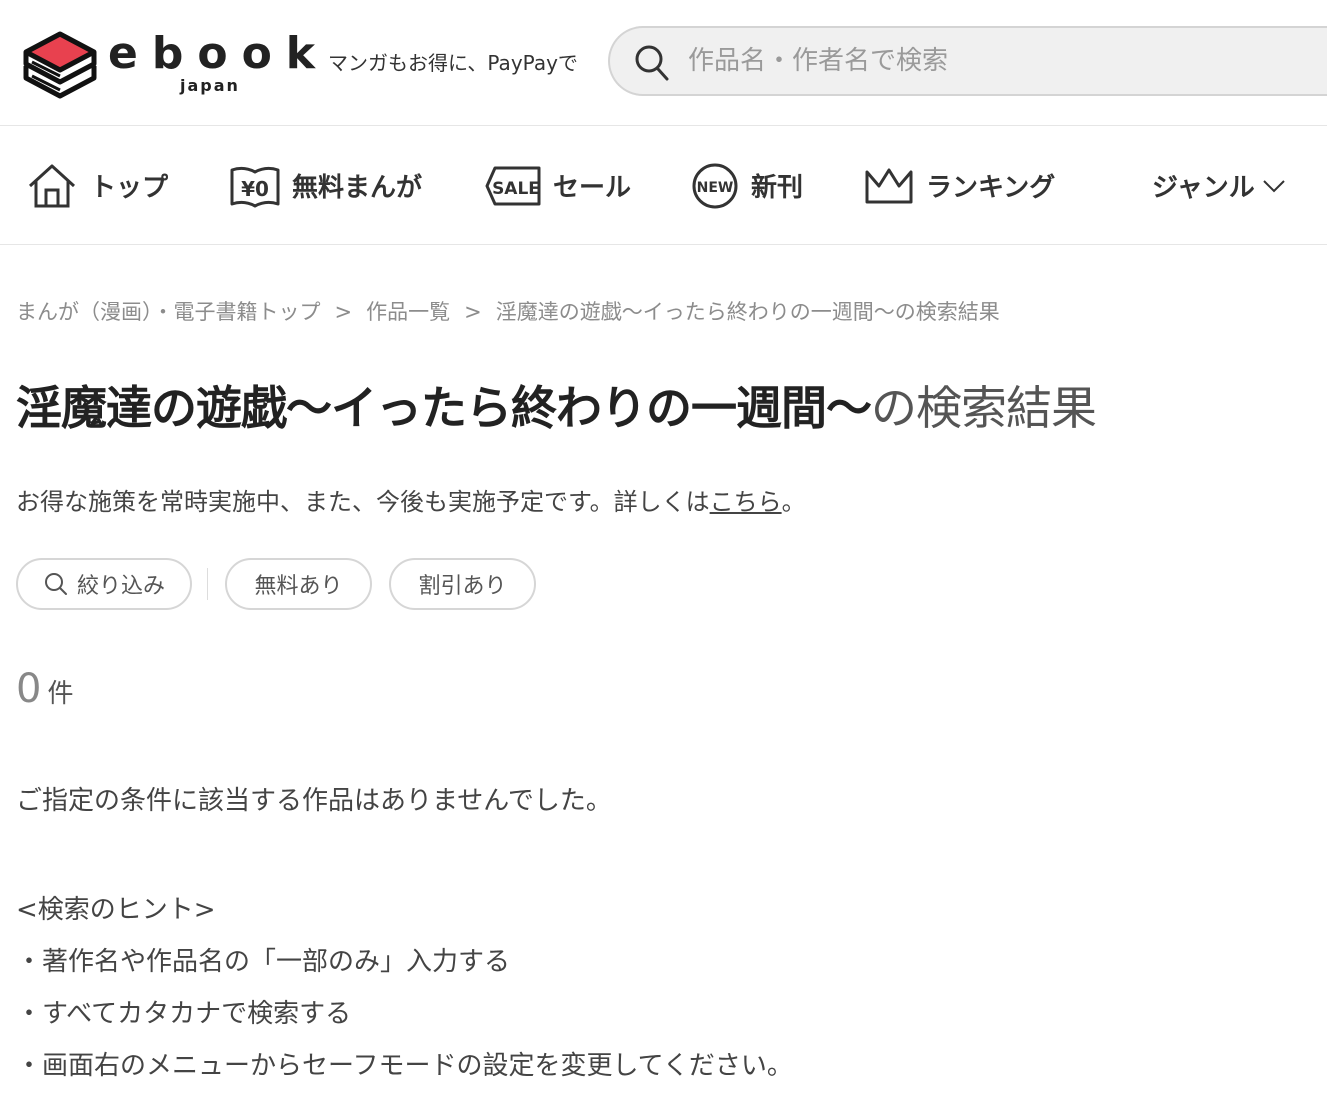  I want to click on nav-ranking: ランキング, so click(959, 185).